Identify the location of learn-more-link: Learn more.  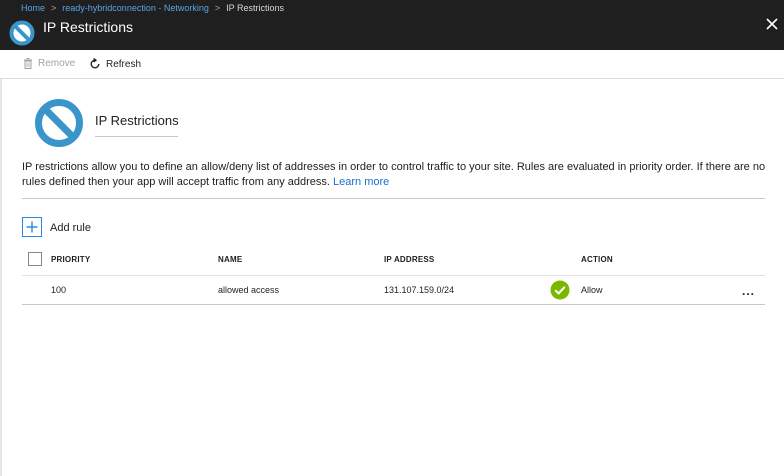
(361, 182).